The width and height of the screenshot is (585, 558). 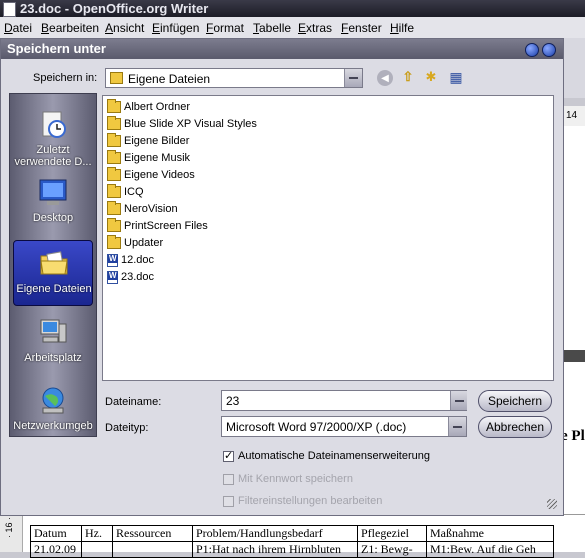 What do you see at coordinates (54, 124) in the screenshot?
I see `recent-icon` at bounding box center [54, 124].